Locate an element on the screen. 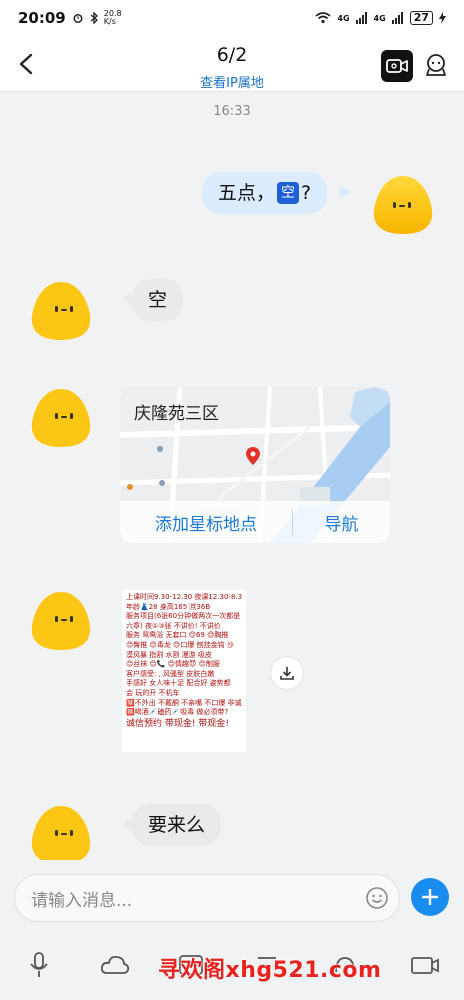  image-text-line: 手感好 女人味十足 配合好 姿势都 is located at coordinates (178, 683).